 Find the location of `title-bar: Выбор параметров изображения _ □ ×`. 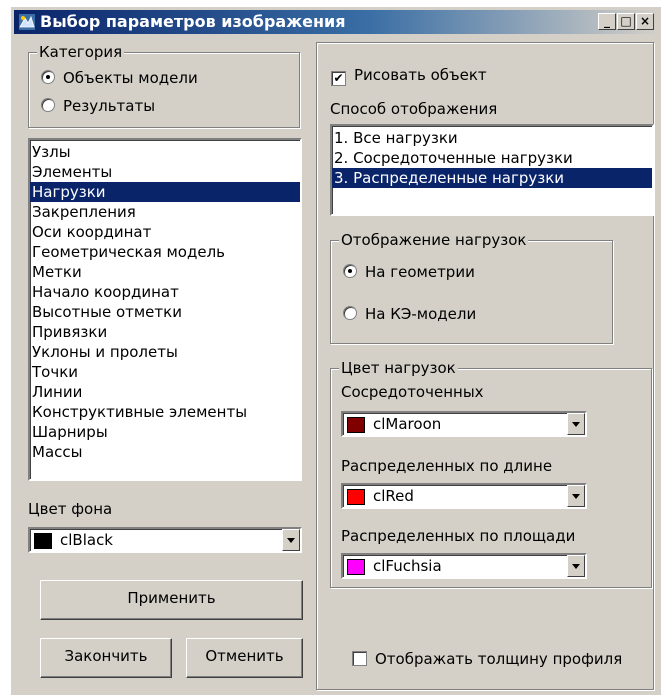

title-bar: Выбор параметров изображения _ □ × is located at coordinates (336, 22).